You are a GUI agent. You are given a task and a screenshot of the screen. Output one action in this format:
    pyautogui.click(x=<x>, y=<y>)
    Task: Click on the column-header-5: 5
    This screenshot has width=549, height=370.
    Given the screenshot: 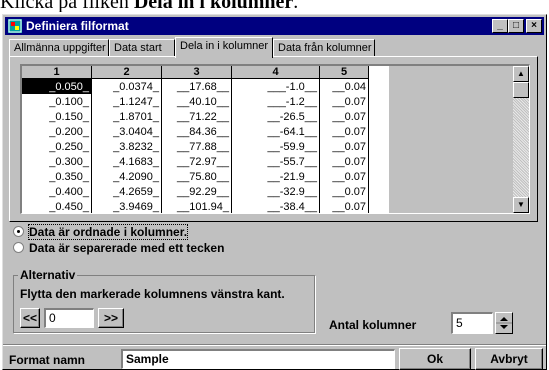 What is the action you would take?
    pyautogui.click(x=344, y=72)
    